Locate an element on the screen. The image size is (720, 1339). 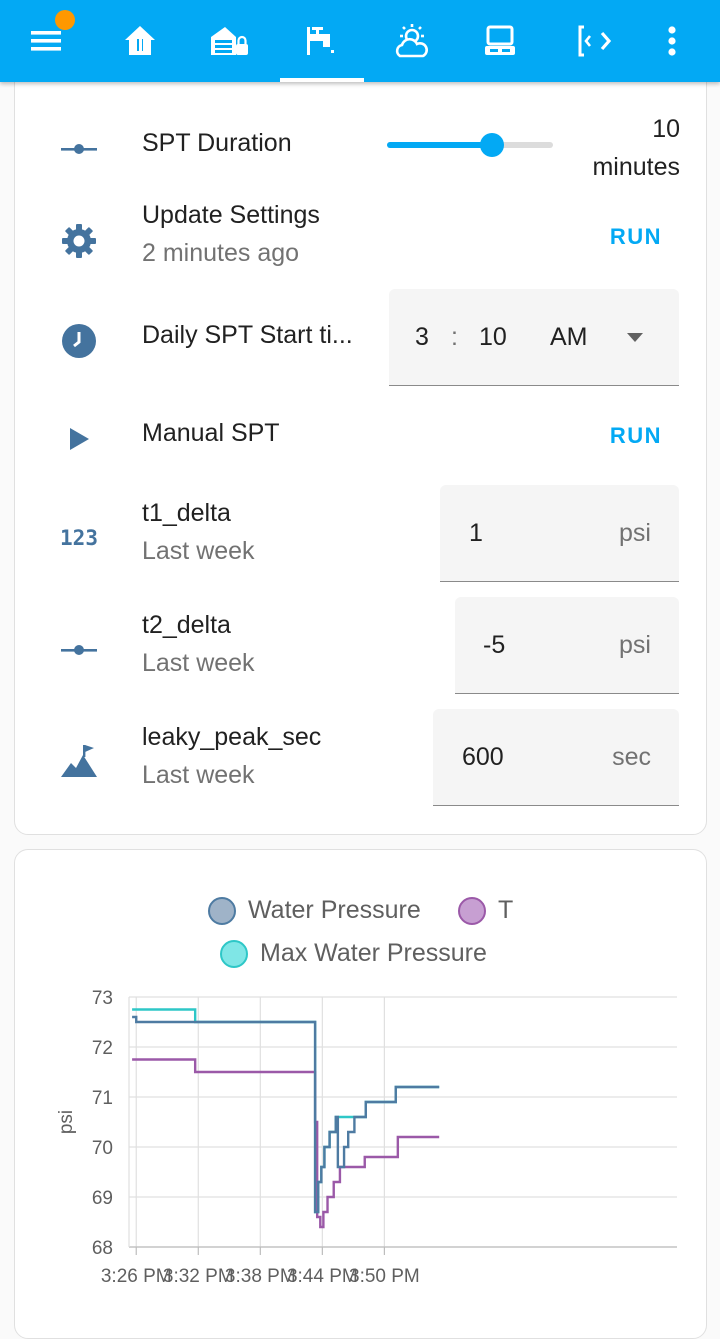
desktop-computer-icon is located at coordinates (500, 40).